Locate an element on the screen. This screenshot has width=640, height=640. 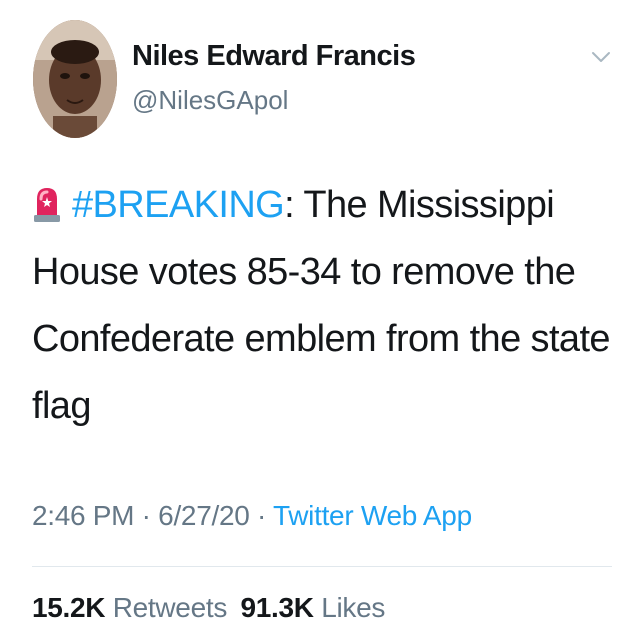
chevron-down-icon is located at coordinates (601, 57).